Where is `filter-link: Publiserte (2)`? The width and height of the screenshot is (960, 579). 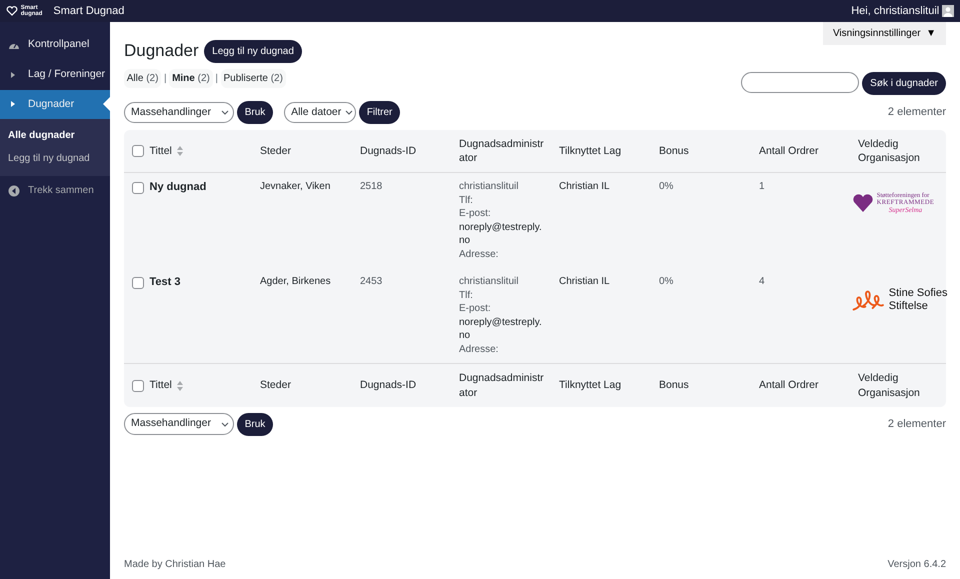 filter-link: Publiserte (2) is located at coordinates (253, 78).